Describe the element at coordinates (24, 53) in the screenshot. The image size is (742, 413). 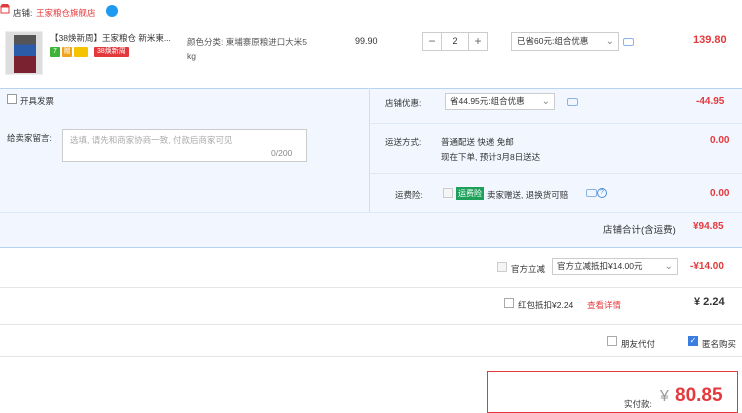
I see `product-thumbnail` at that location.